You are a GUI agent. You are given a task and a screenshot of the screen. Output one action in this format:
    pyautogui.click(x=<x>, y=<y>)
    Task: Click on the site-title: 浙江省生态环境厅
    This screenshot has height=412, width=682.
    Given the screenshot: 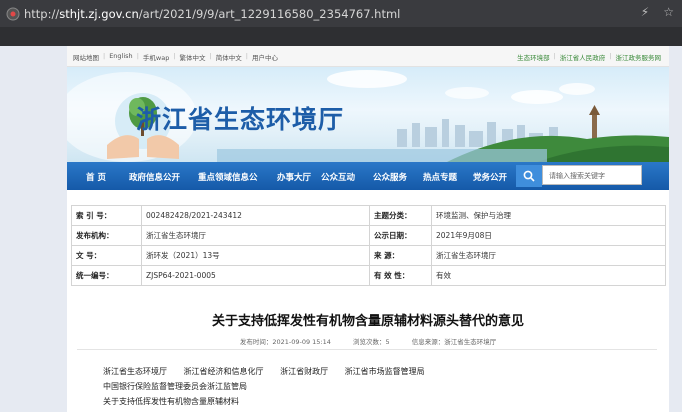 What is the action you would take?
    pyautogui.click(x=240, y=119)
    